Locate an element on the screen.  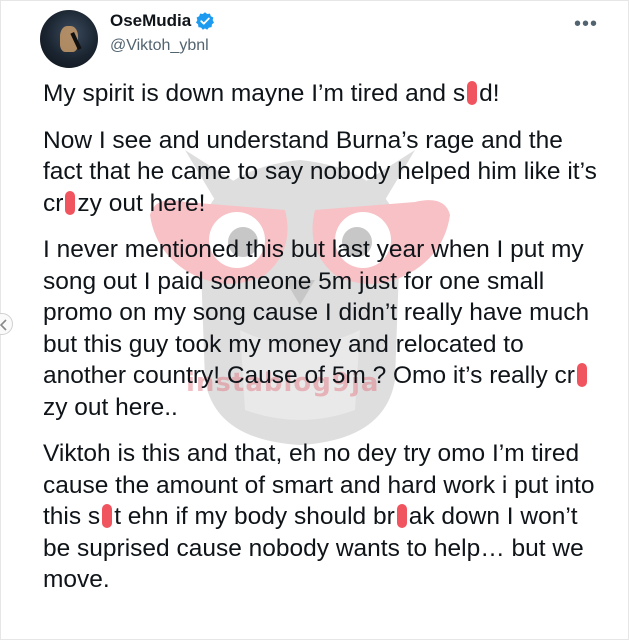
text-segment: zy out here! is located at coordinates (141, 203).